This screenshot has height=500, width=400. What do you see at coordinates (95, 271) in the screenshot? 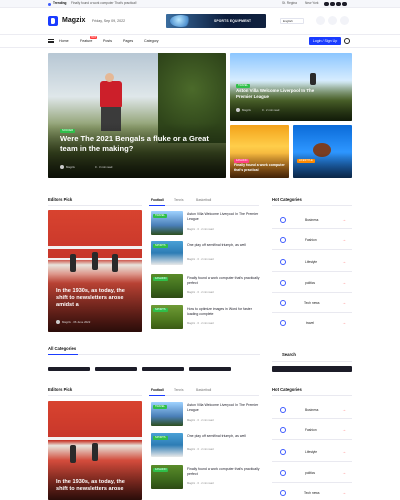
I see `editors-pick-feature-image` at bounding box center [95, 271].